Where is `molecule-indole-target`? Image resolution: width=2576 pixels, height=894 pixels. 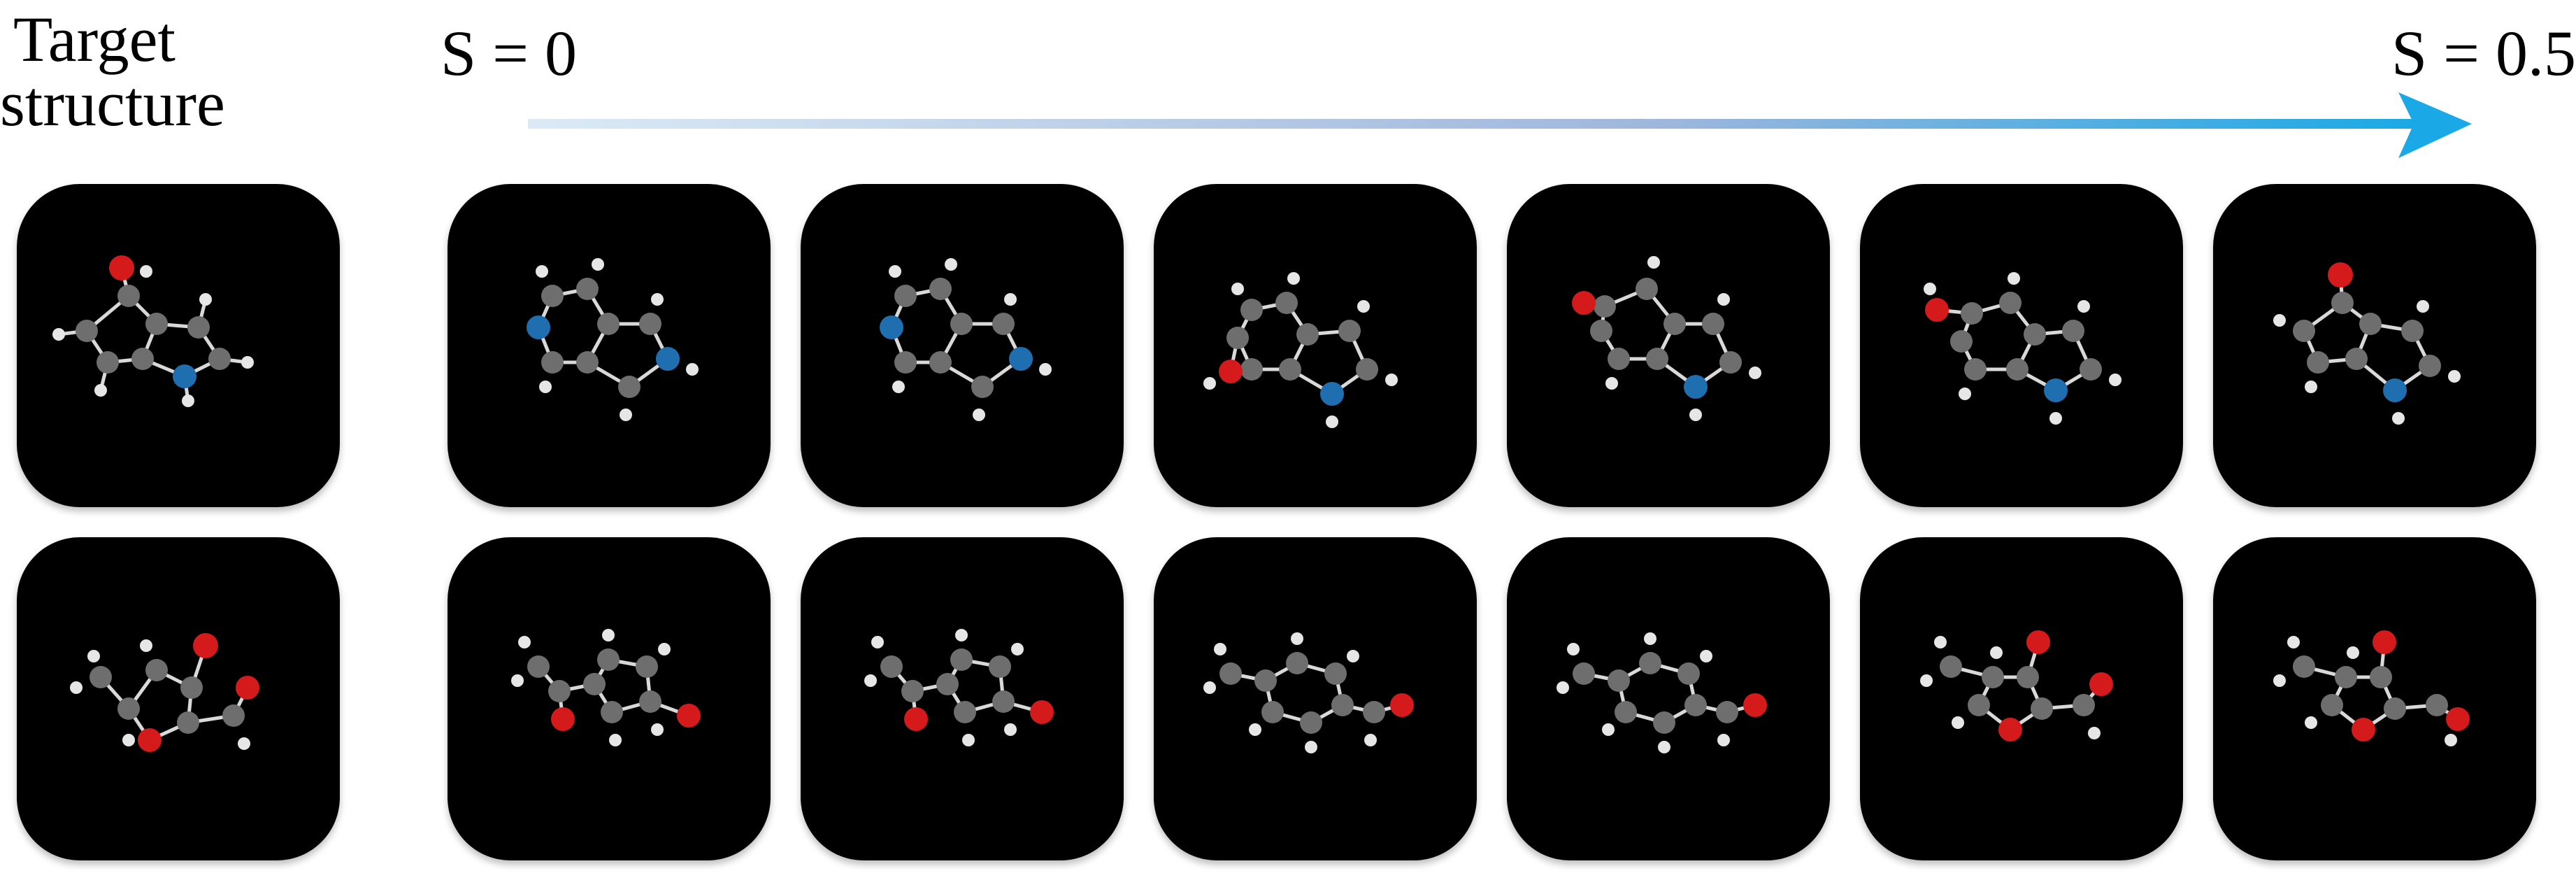
molecule-indole-target is located at coordinates (153, 331).